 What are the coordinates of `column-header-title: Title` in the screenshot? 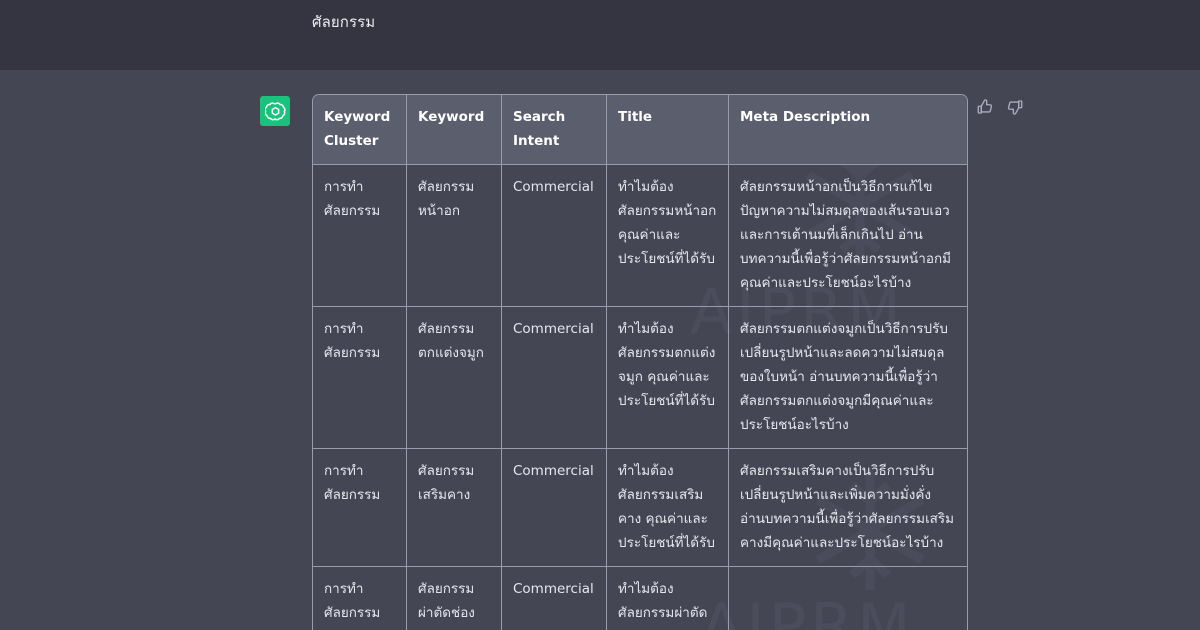 It's located at (668, 130).